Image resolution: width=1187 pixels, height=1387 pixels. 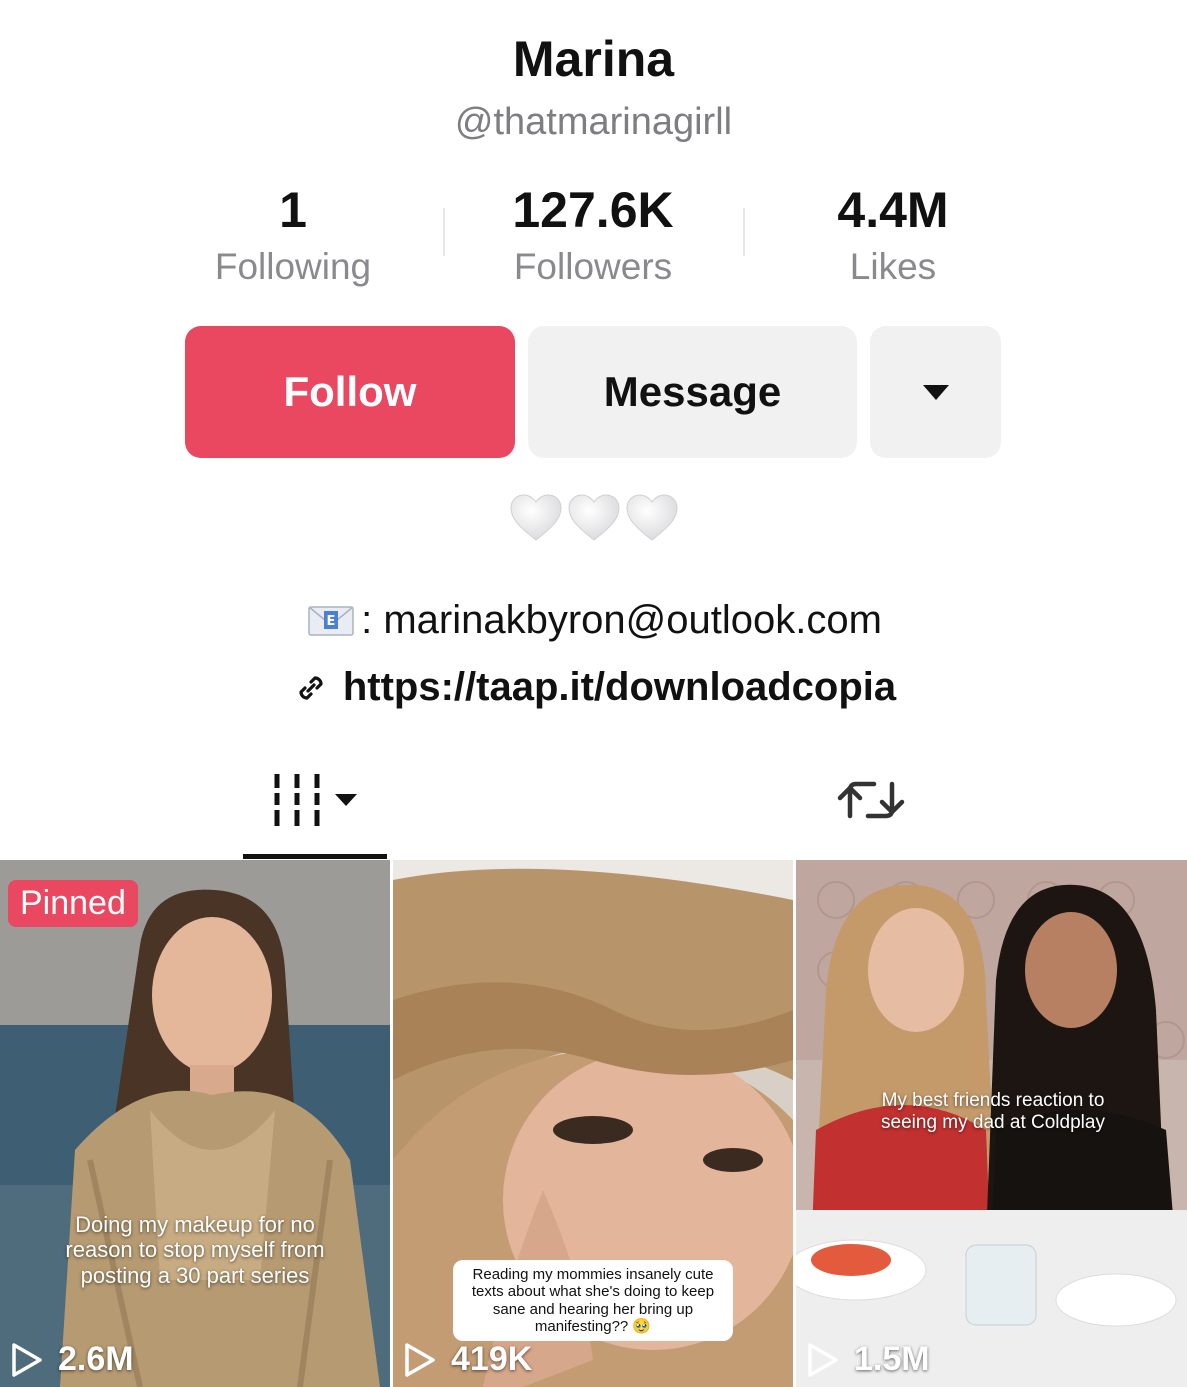 I want to click on bio-email: marinakbyron@outlook.com, so click(x=632, y=620).